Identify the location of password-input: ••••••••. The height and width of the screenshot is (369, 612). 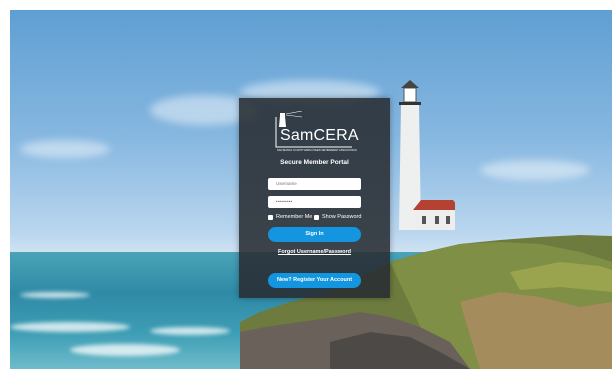
(314, 202).